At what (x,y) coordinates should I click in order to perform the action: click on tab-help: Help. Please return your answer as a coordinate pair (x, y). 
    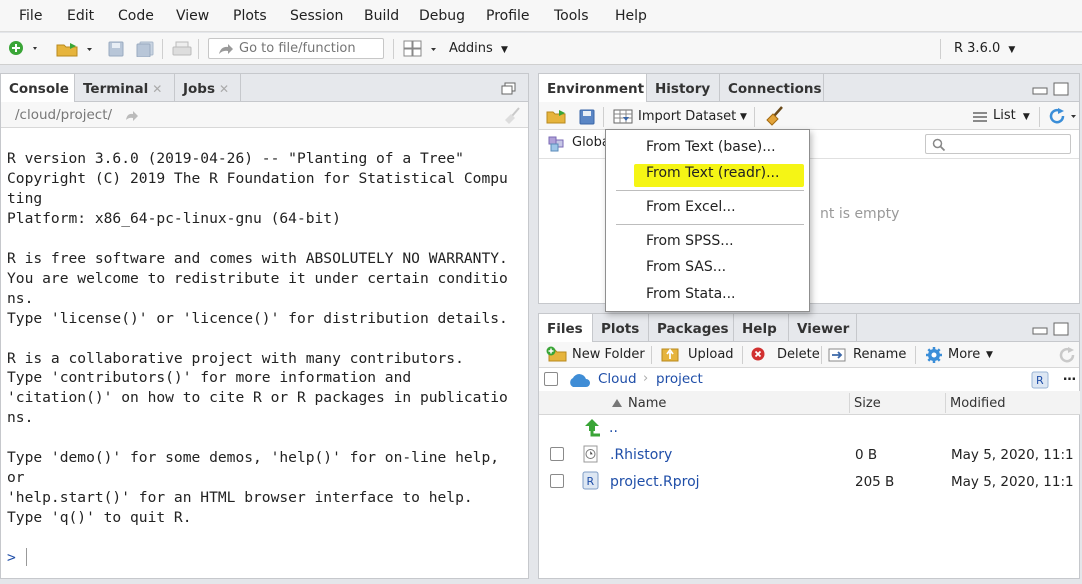
    Looking at the image, I should click on (761, 328).